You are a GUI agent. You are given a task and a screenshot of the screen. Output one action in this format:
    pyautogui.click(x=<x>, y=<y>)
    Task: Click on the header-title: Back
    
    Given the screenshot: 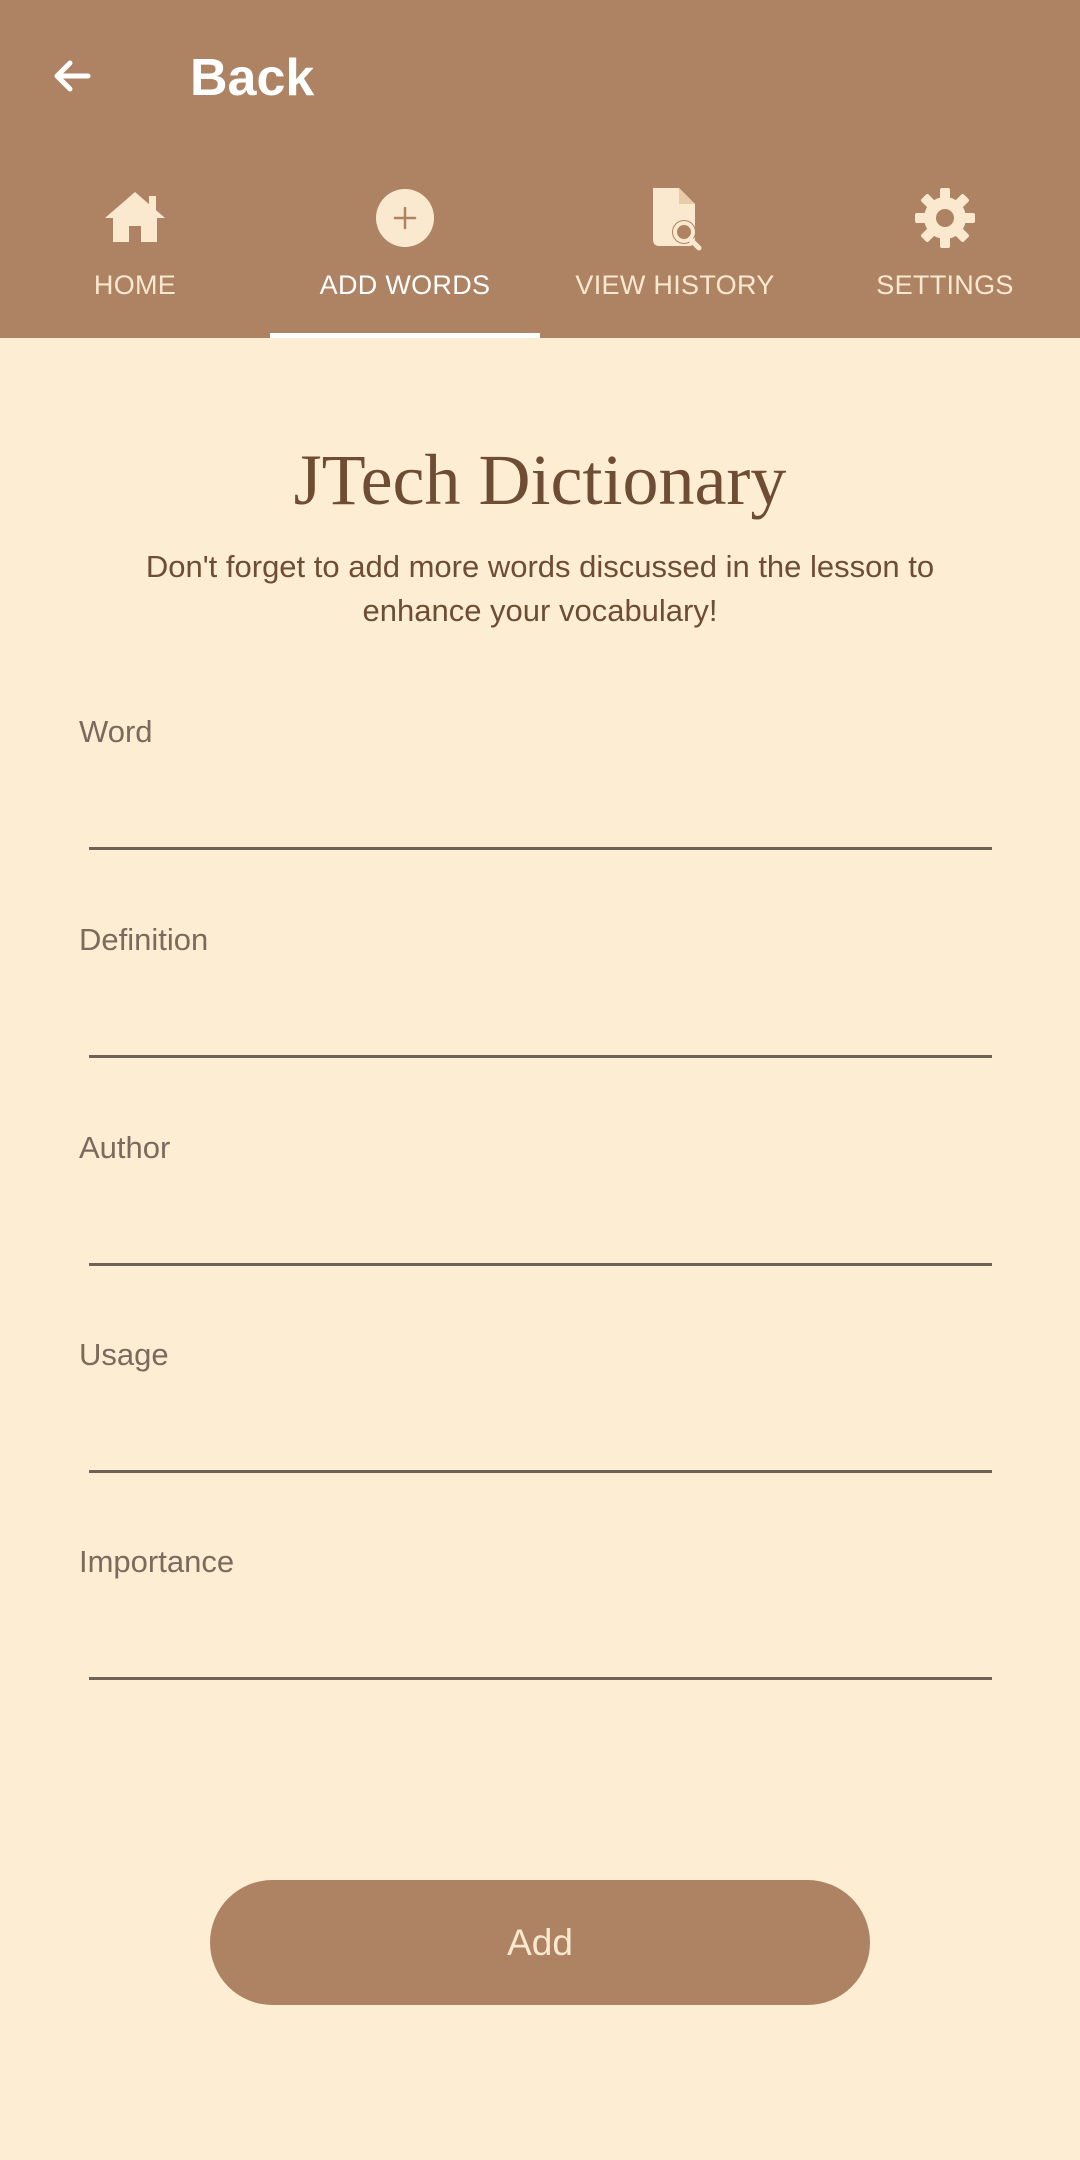 What is the action you would take?
    pyautogui.click(x=252, y=78)
    